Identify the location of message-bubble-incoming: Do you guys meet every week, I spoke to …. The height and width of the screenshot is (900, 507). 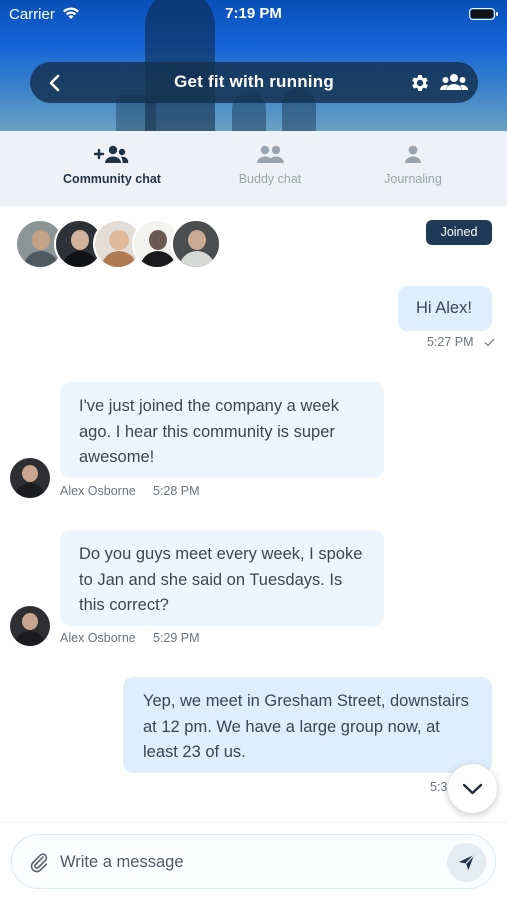
(222, 578).